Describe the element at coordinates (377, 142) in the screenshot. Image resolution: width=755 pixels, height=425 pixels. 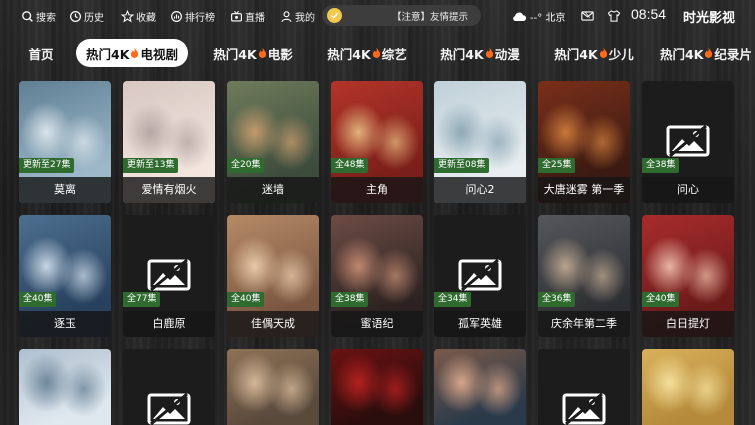
I see `poster-card: 全48集主角` at that location.